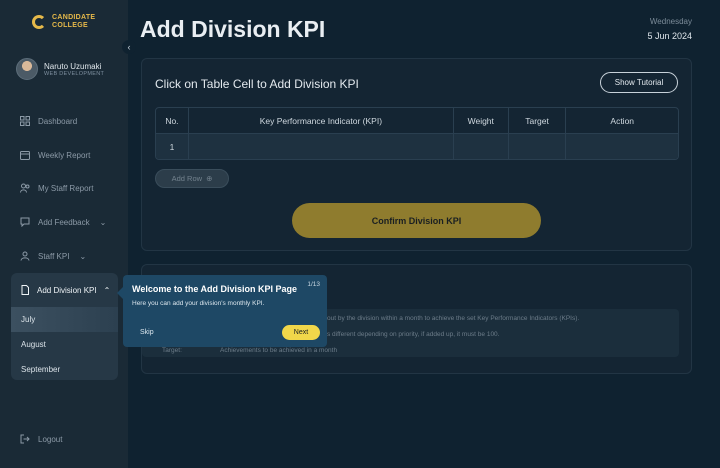 The height and width of the screenshot is (468, 720). Describe the element at coordinates (25, 439) in the screenshot. I see `logout-icon` at that location.